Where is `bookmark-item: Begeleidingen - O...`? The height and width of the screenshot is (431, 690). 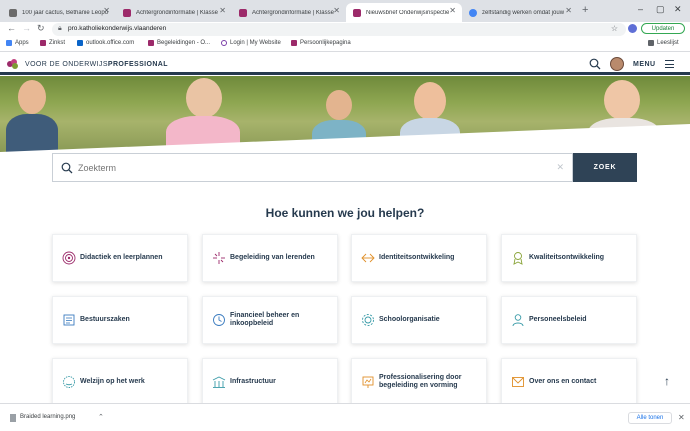 bookmark-item: Begeleidingen - O... is located at coordinates (179, 43).